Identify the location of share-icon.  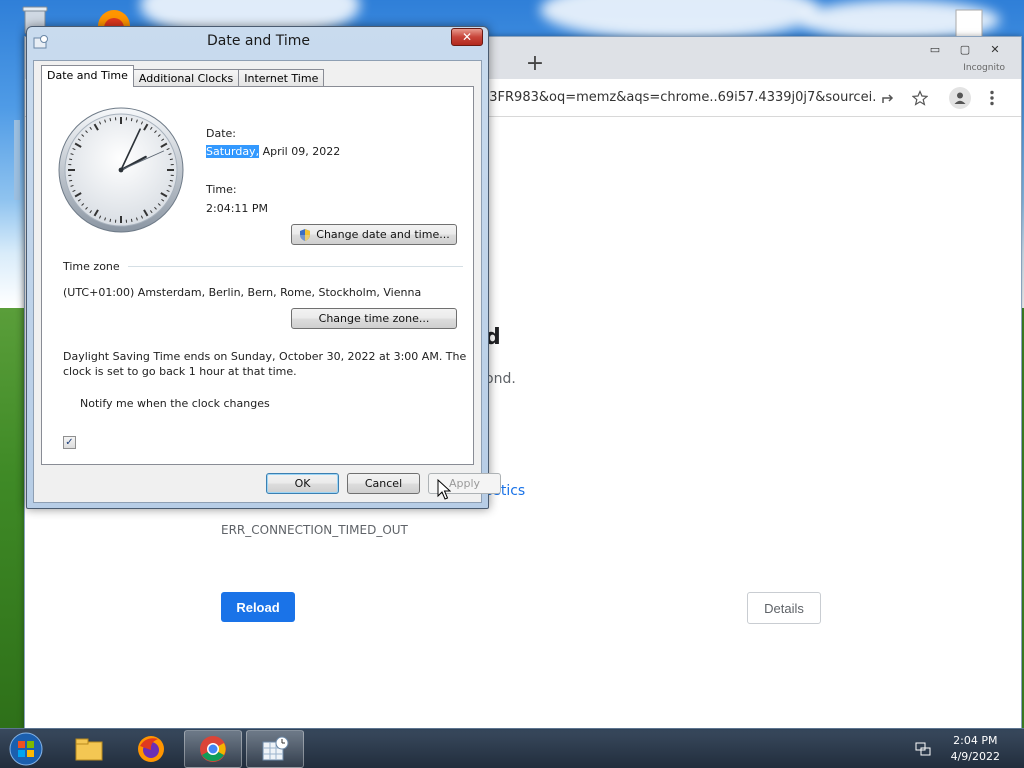
(888, 98).